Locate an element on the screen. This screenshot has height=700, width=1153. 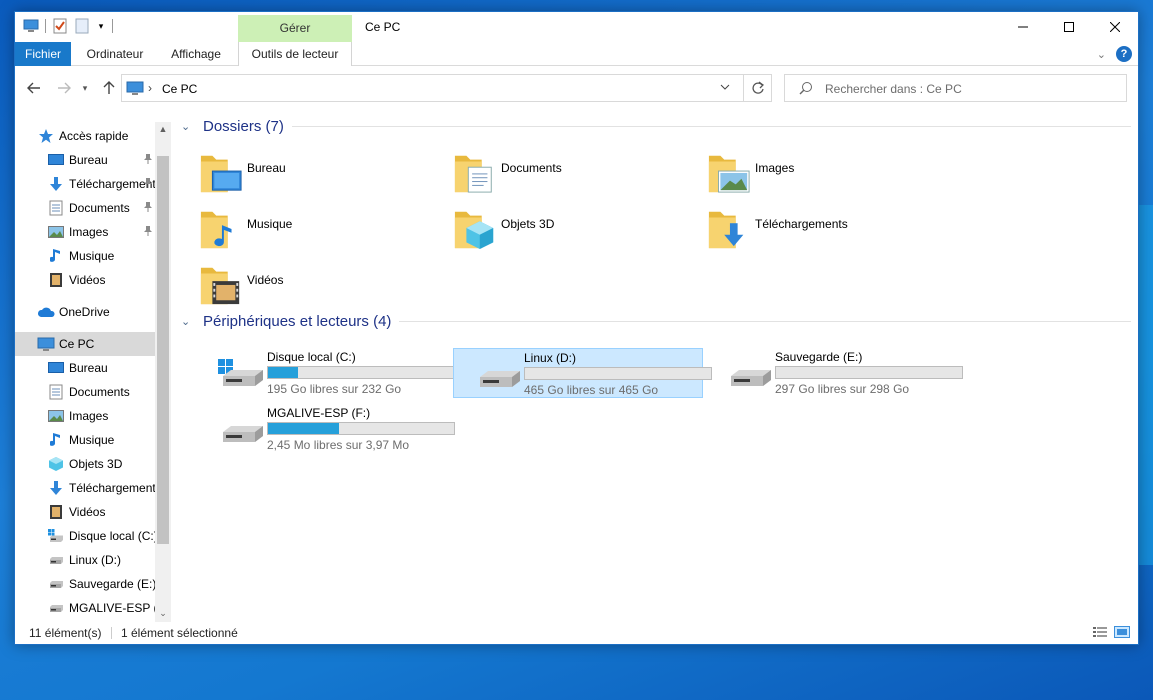
desktop-icon is located at coordinates (56, 368).